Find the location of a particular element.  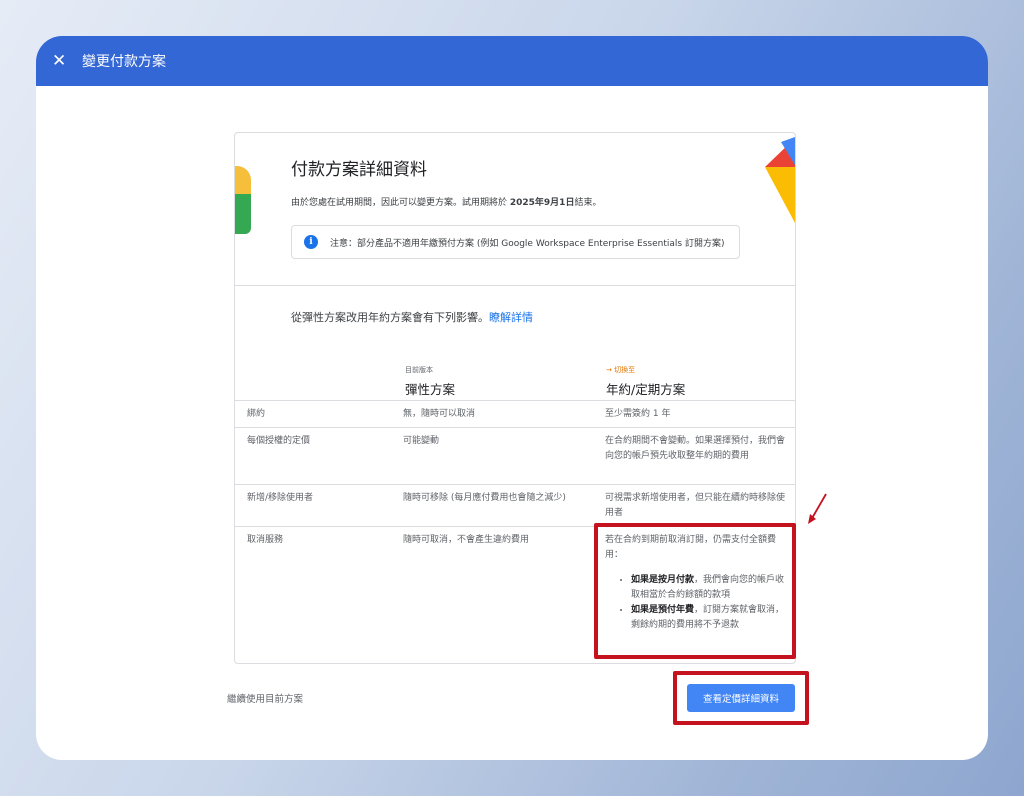

card-title: 付款方案詳細資料 is located at coordinates (359, 170).